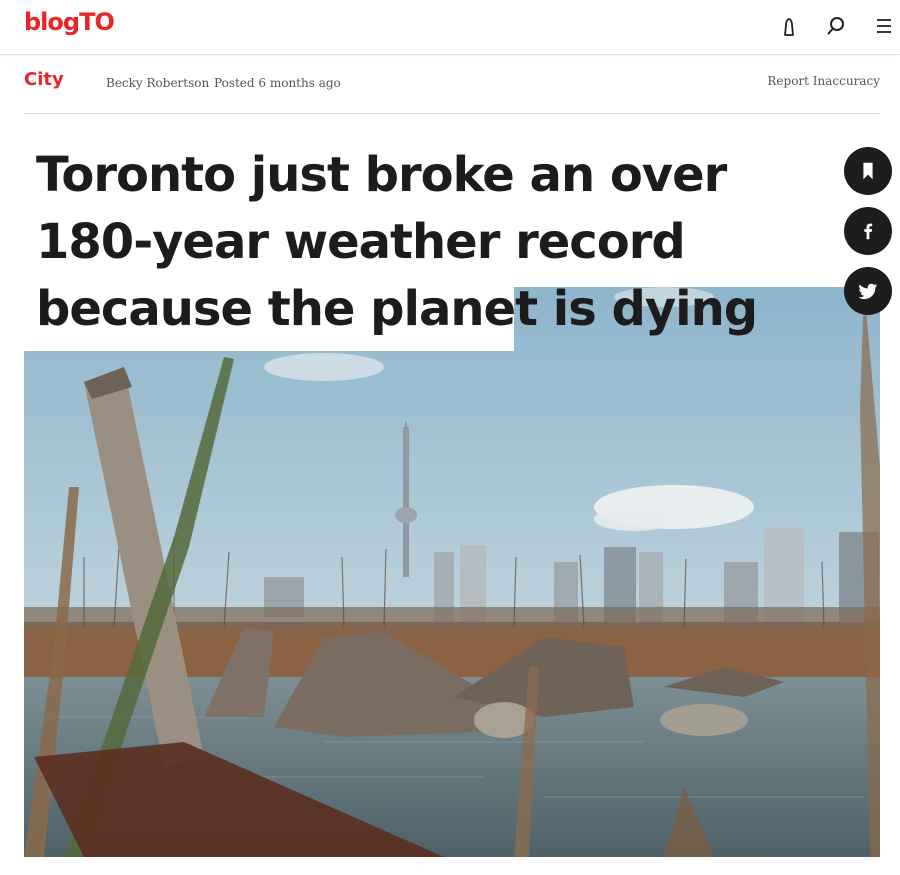 The image size is (900, 875). What do you see at coordinates (69, 22) in the screenshot?
I see `site-logo: blogTO` at bounding box center [69, 22].